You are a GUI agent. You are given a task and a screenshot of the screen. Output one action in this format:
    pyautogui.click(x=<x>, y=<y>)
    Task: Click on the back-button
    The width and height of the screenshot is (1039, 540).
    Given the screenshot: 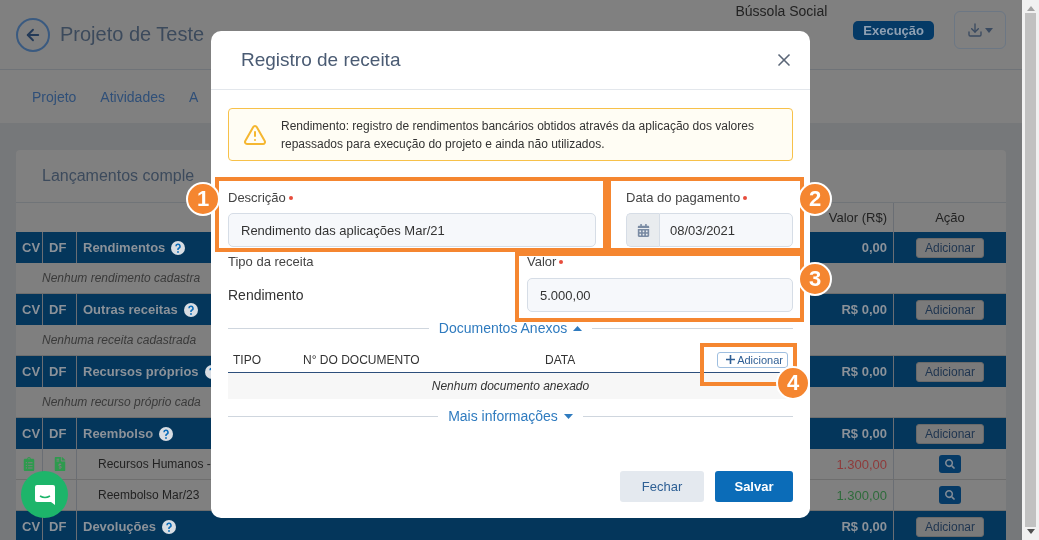 What is the action you would take?
    pyautogui.click(x=33, y=34)
    